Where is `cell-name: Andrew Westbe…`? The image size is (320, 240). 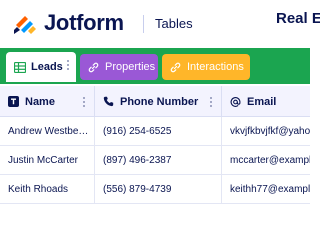 cell-name: Andrew Westbe… is located at coordinates (47, 131).